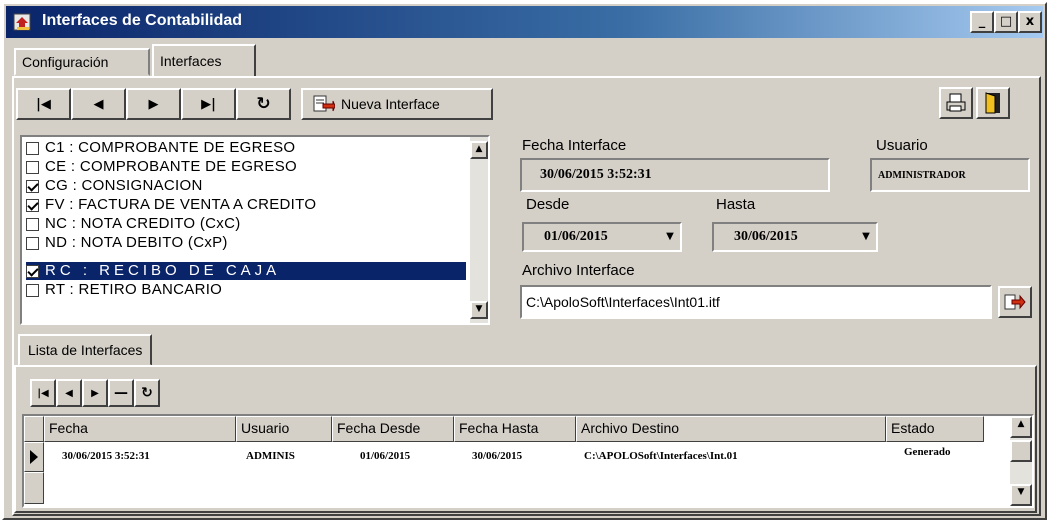  I want to click on usuario-field: ADMINISTRADOR, so click(950, 175).